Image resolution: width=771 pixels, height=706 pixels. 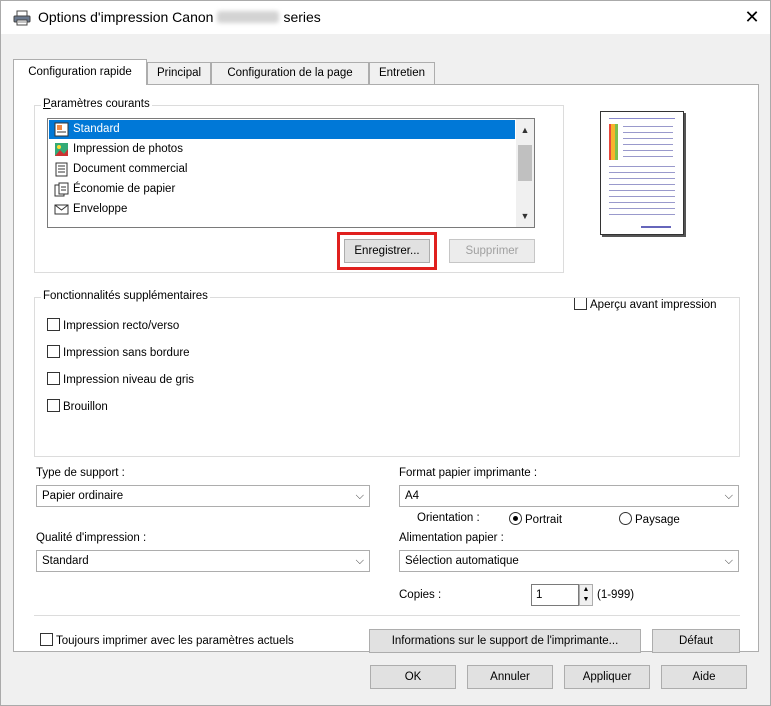 I want to click on scroll-up-icon: ▲, so click(x=525, y=130).